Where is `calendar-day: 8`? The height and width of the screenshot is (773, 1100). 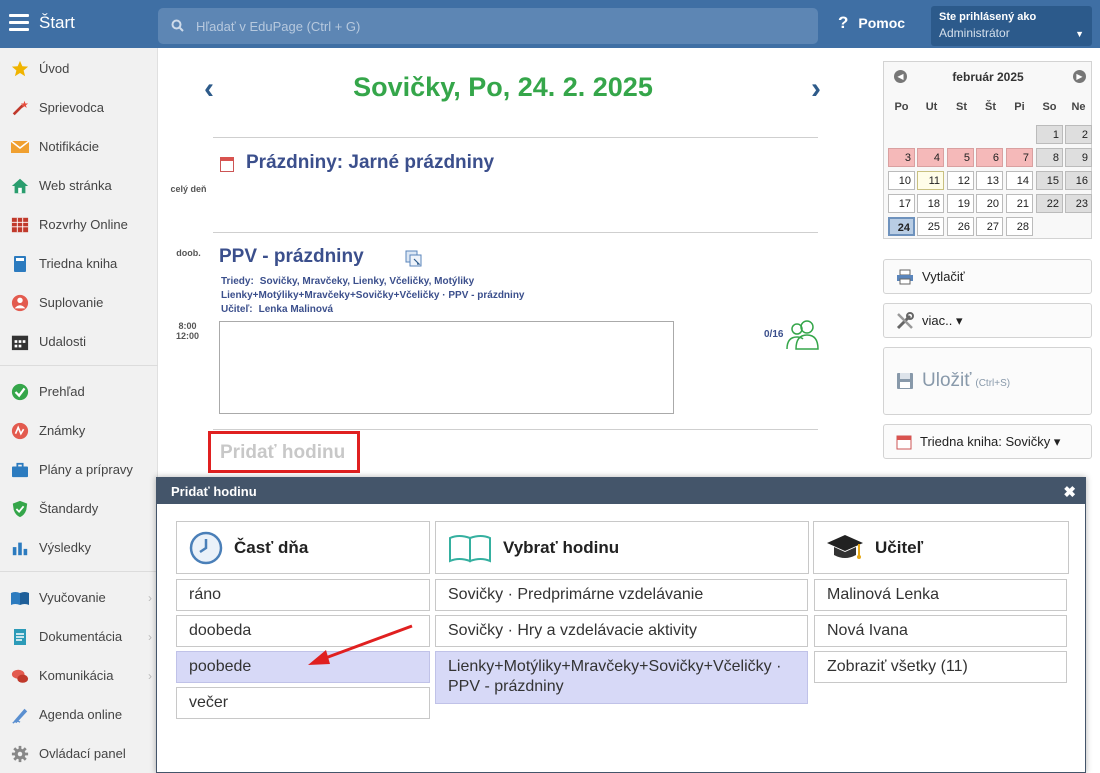 calendar-day: 8 is located at coordinates (1049, 157).